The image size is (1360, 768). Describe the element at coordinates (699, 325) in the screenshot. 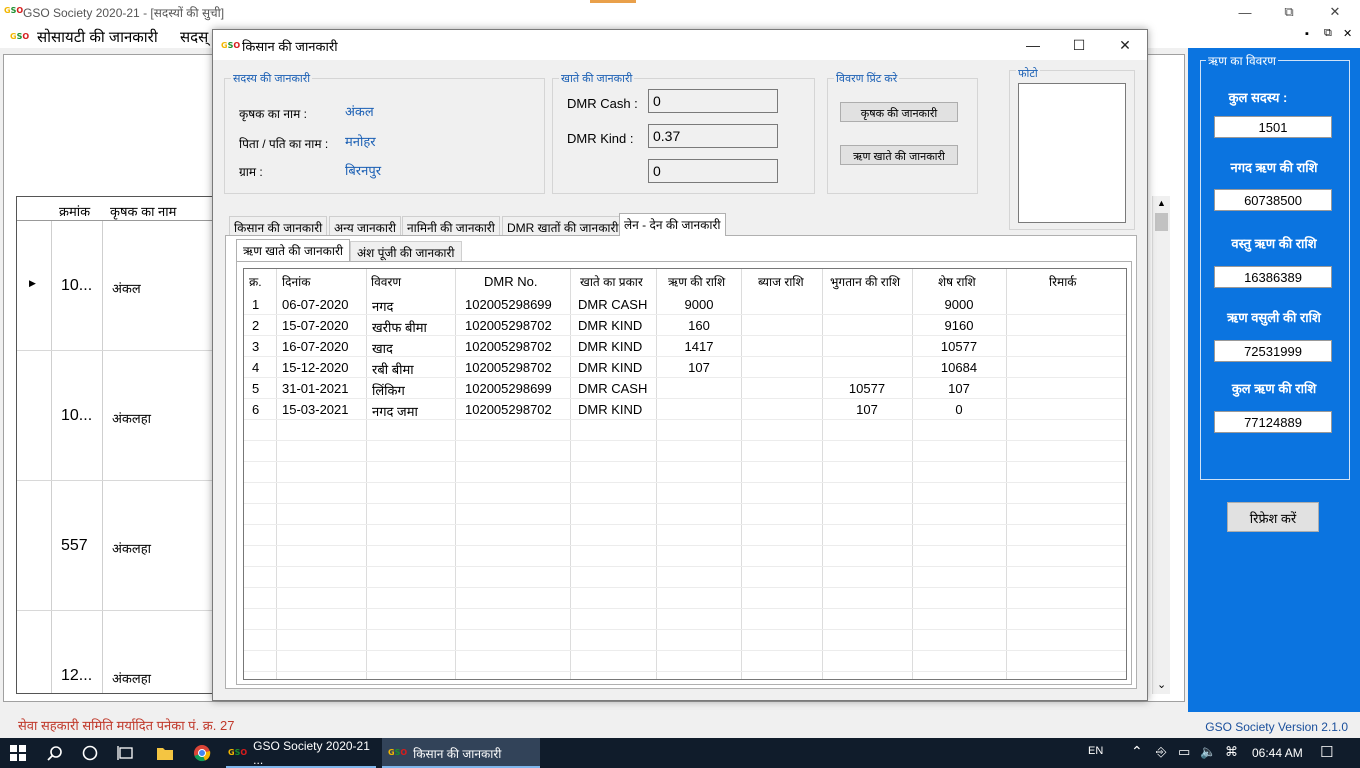

I see `cell-loan-amount: 160` at that location.